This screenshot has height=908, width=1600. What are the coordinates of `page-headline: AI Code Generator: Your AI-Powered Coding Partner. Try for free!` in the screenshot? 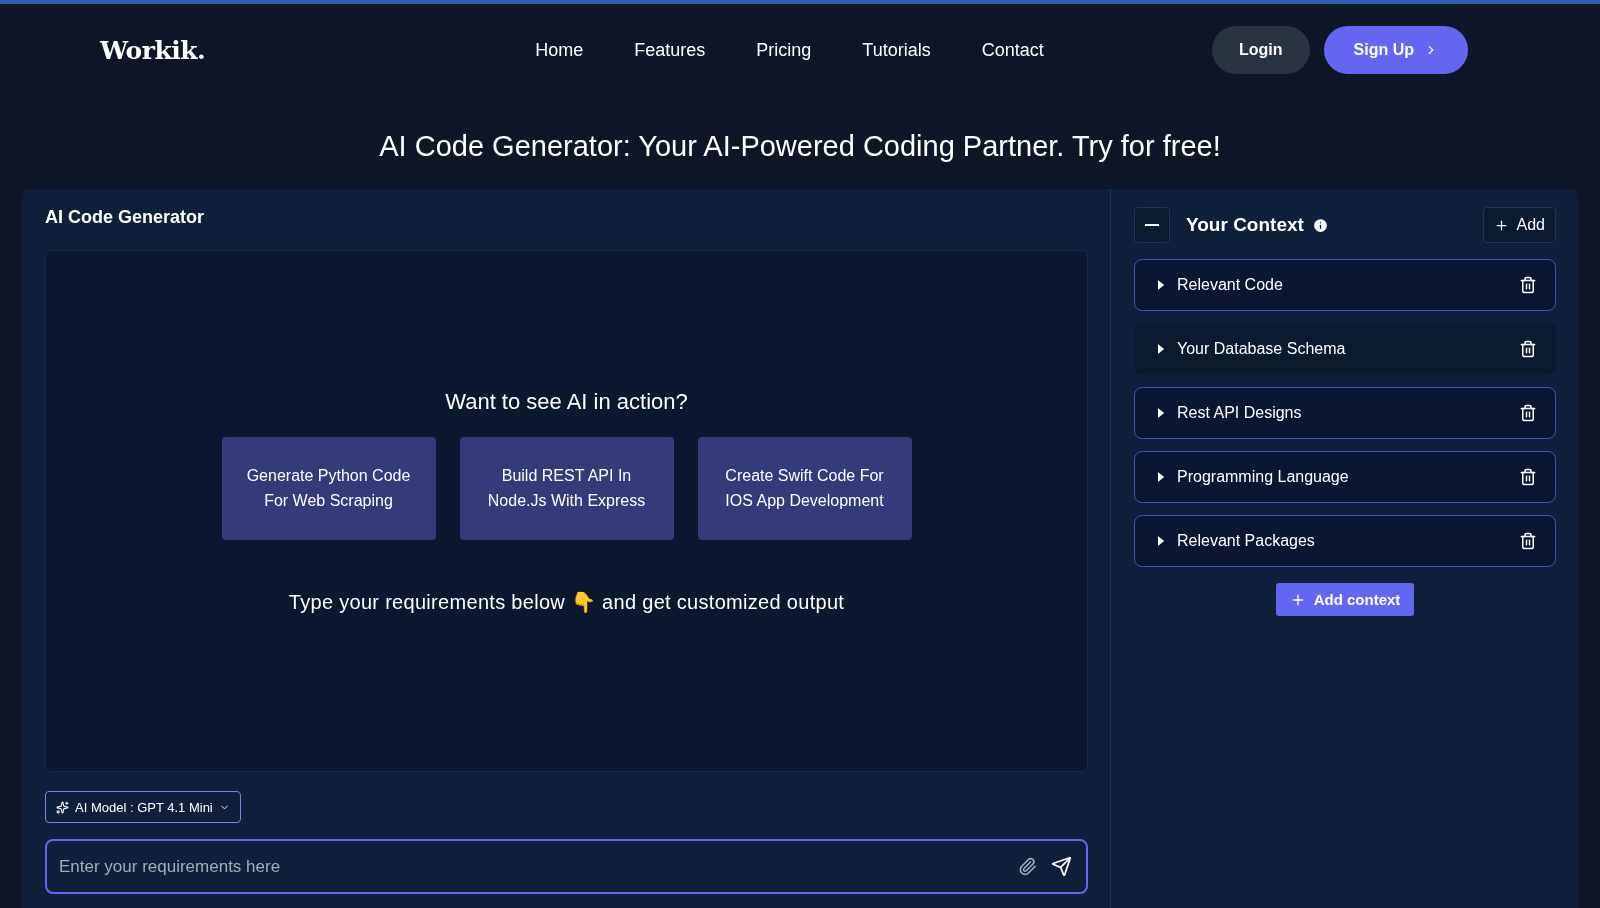 It's located at (800, 146).